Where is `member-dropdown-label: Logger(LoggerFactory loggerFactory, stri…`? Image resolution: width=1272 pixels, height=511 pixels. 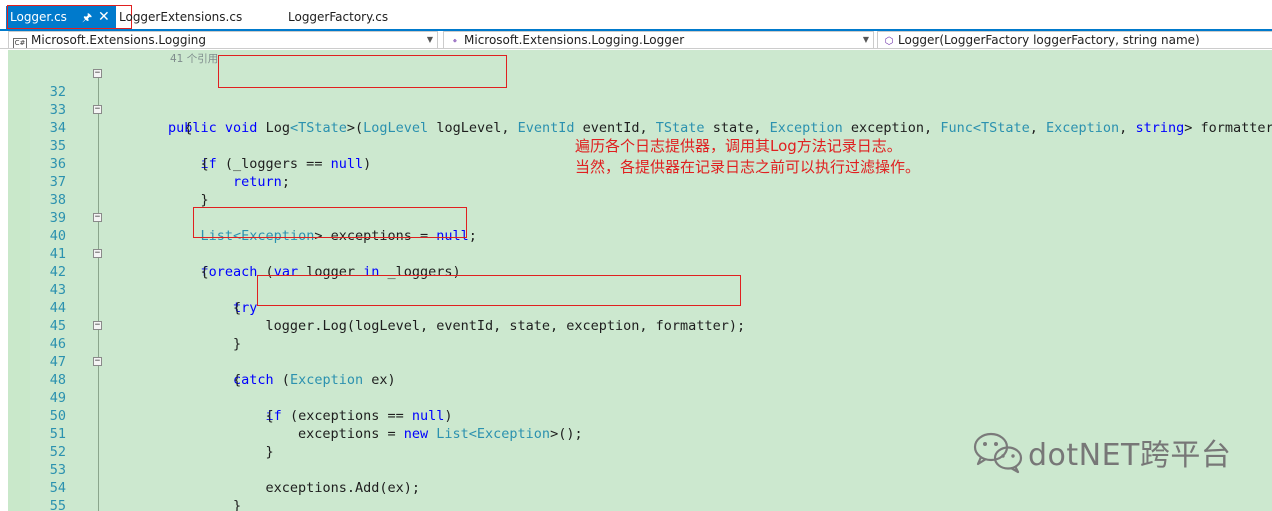
member-dropdown-label: Logger(LoggerFactory loggerFactory, stri… is located at coordinates (1049, 40).